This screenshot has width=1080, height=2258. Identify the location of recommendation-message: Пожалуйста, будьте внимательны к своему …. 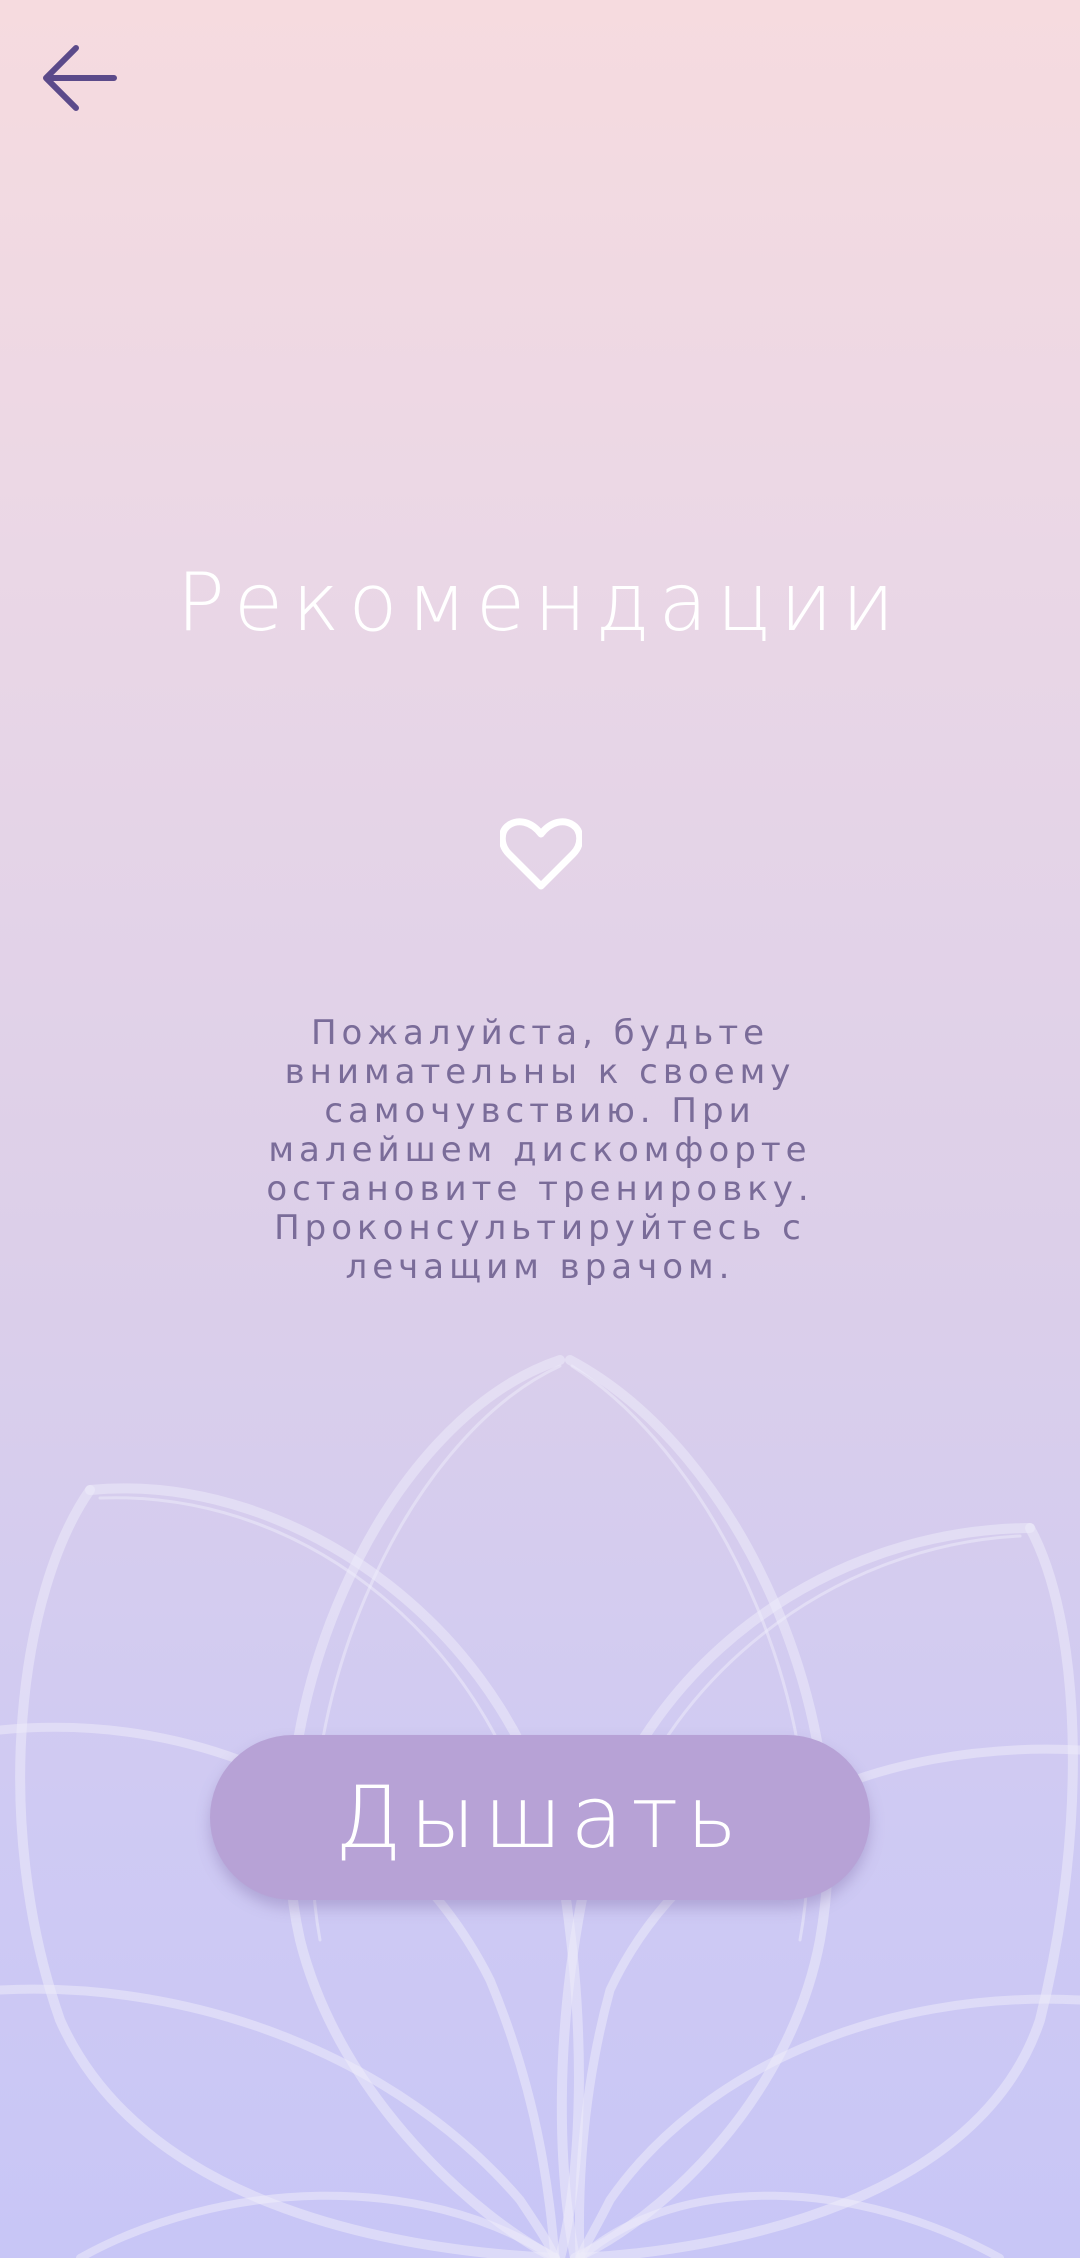
(540, 1150).